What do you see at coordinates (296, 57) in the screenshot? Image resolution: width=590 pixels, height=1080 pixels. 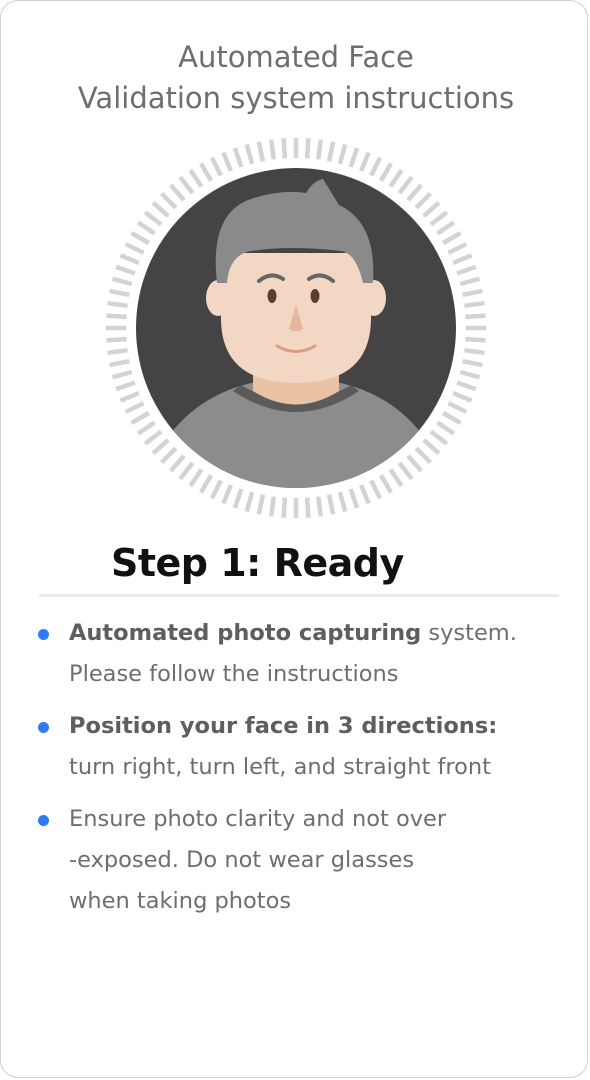 I see `title-line-1: Automated Face` at bounding box center [296, 57].